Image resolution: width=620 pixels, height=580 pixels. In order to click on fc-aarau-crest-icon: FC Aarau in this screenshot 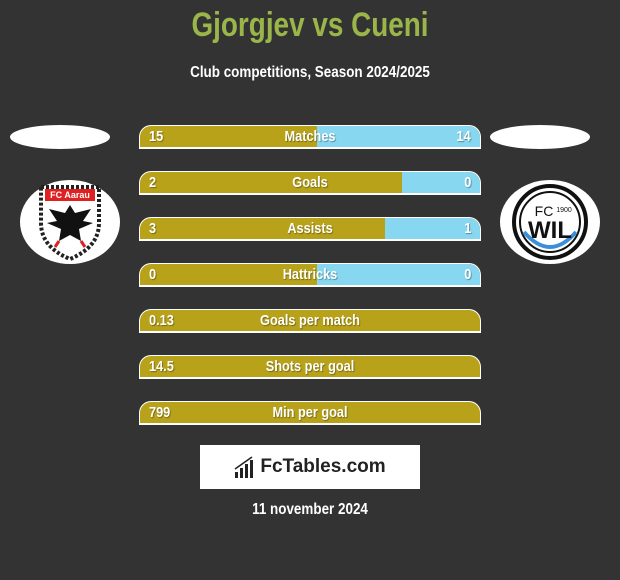, I will do `click(70, 223)`.